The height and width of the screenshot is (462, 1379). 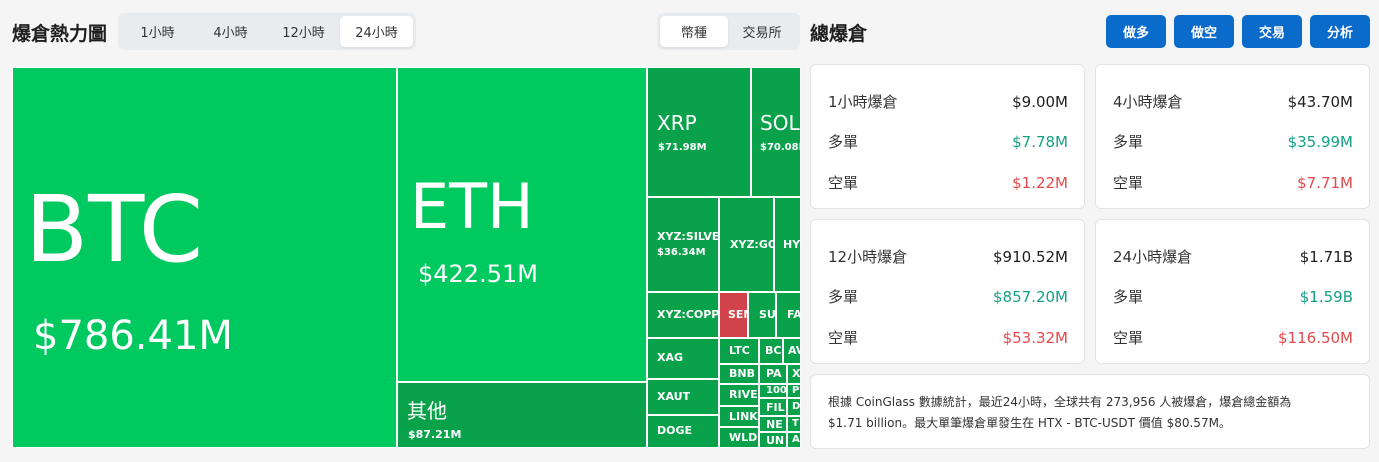 I want to click on treemap-tile: BC, so click(x=771, y=351).